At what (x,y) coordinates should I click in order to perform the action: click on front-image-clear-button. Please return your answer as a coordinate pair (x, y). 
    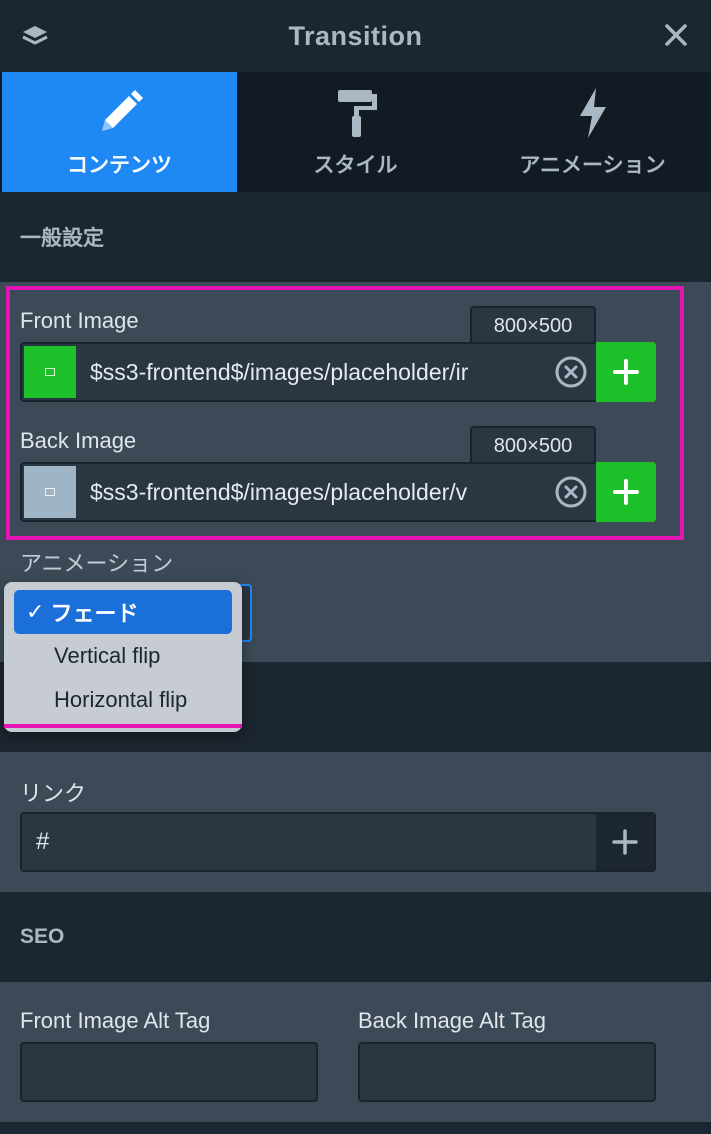
    Looking at the image, I should click on (571, 372).